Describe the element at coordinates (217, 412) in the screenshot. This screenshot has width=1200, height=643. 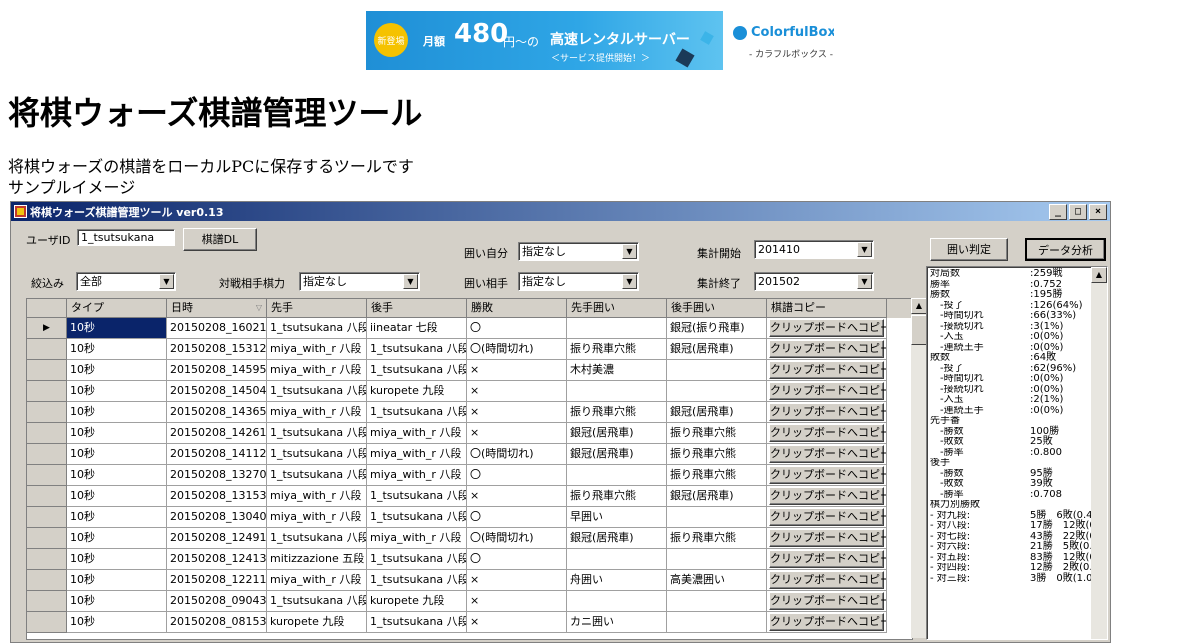
I see `cell-datetime: 20150208_143657` at that location.